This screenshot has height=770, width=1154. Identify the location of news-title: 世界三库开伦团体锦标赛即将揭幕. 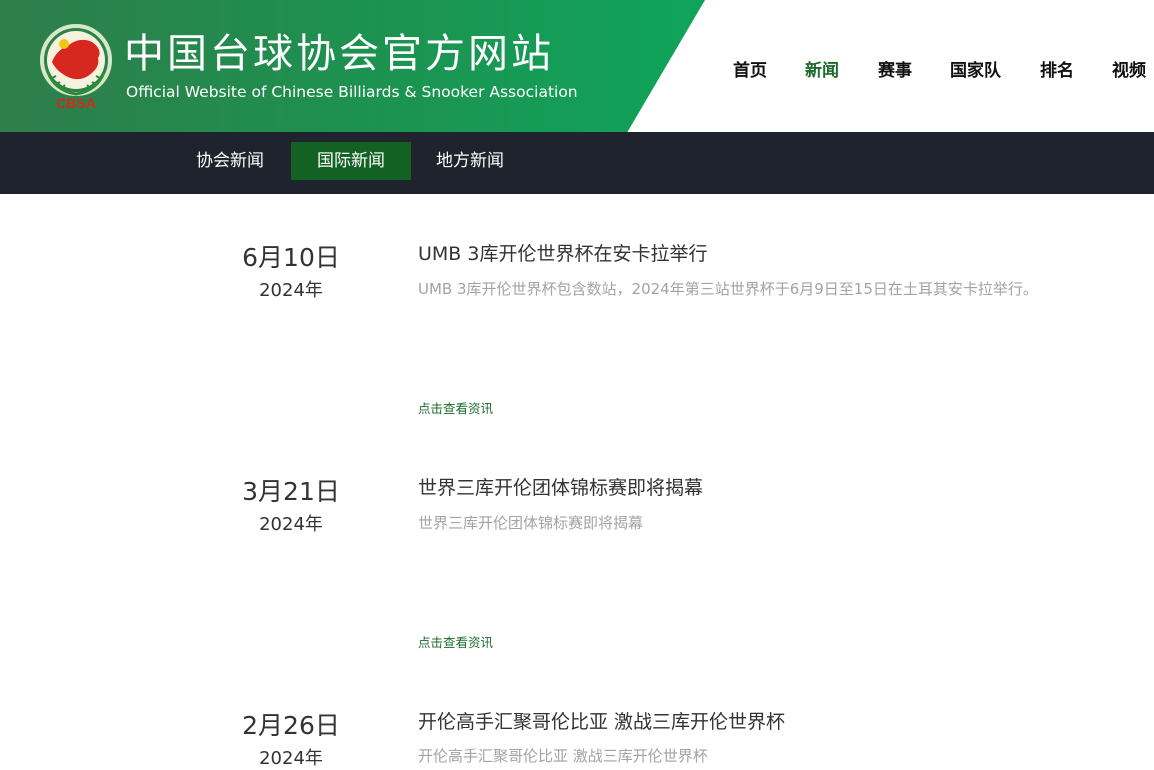
(560, 486).